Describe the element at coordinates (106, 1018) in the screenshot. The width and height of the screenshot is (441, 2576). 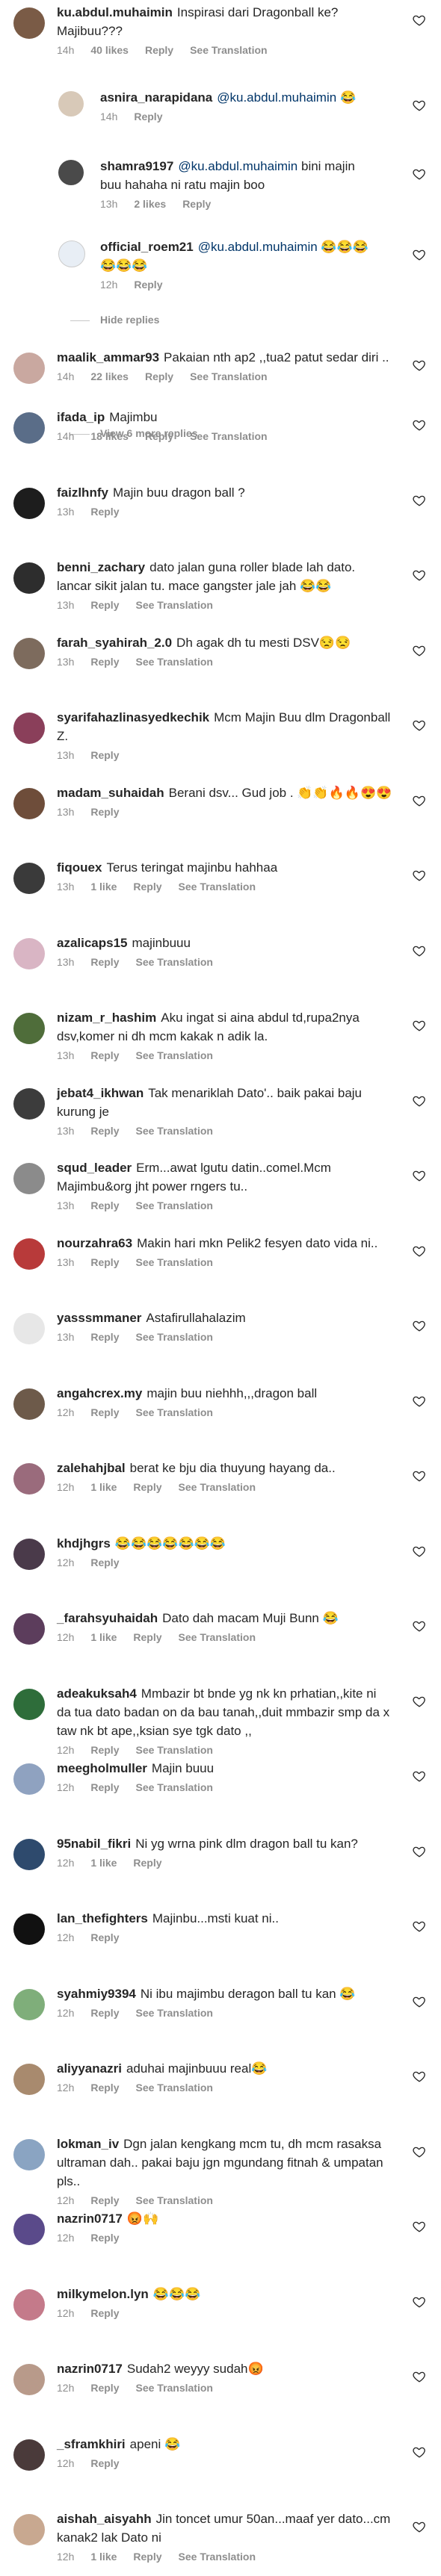
I see `username: nizam_r_hashim` at that location.